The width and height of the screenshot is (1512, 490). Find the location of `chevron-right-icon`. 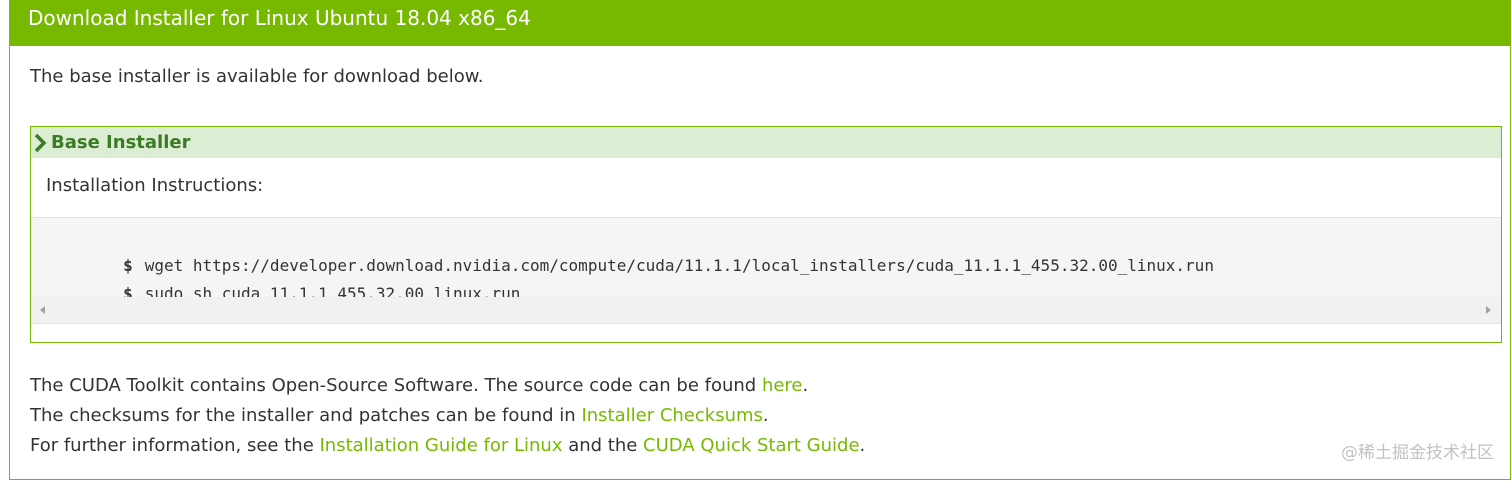

chevron-right-icon is located at coordinates (40, 142).